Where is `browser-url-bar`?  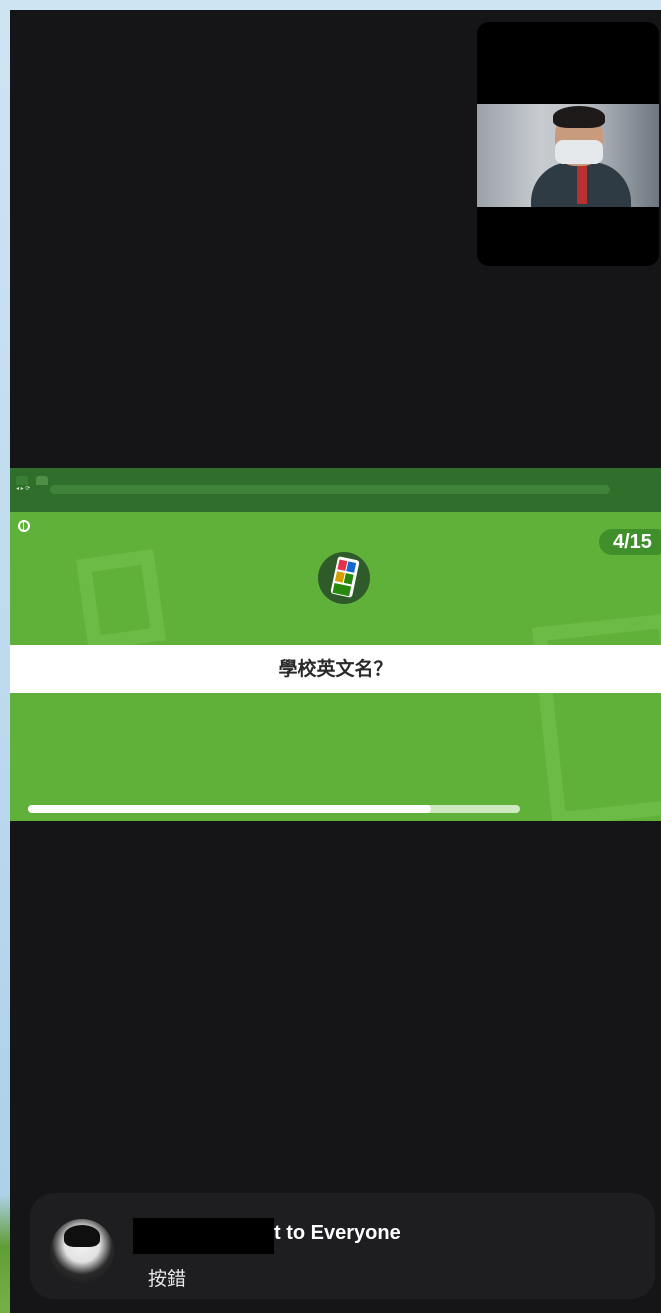 browser-url-bar is located at coordinates (330, 489).